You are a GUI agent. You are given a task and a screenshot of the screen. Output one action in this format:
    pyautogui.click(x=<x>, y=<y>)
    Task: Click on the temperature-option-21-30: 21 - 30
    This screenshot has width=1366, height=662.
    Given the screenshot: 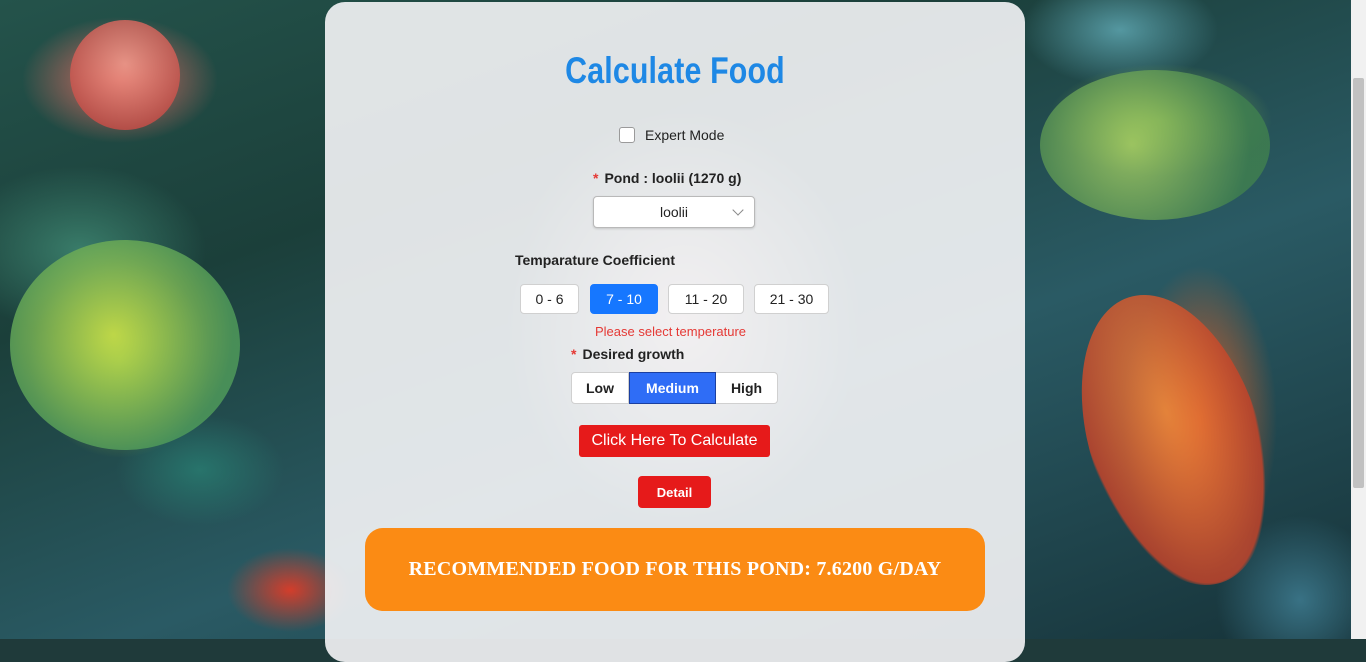 What is the action you would take?
    pyautogui.click(x=791, y=299)
    